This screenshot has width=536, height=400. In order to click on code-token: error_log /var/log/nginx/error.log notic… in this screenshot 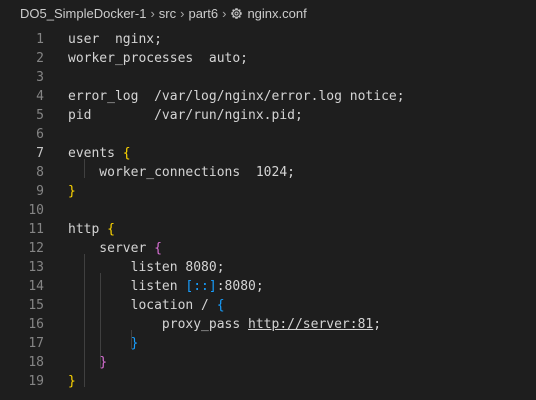, I will do `click(236, 96)`.